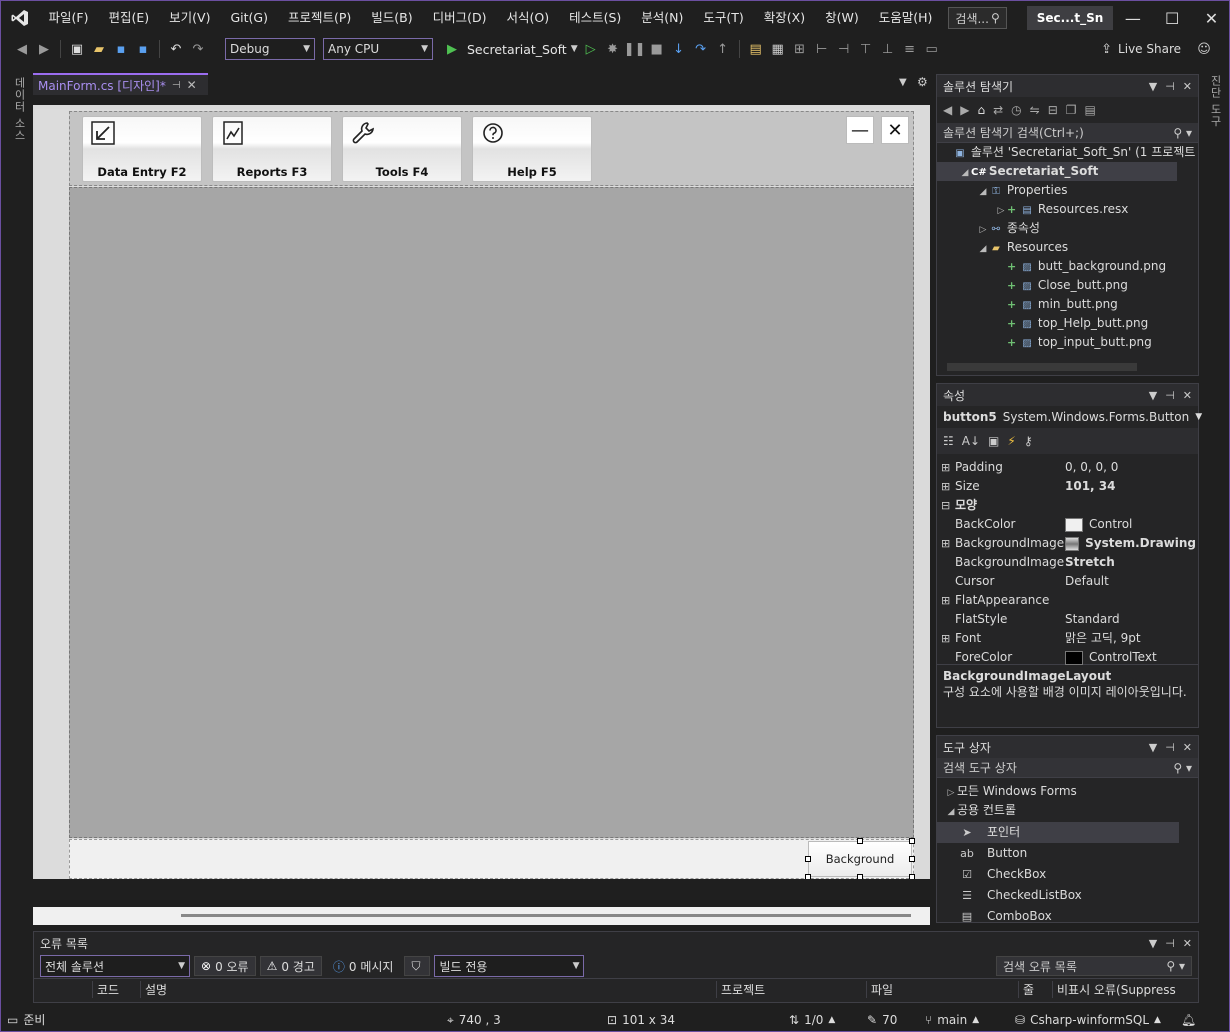 The image size is (1230, 1032). What do you see at coordinates (19, 109) in the screenshot?
I see `data-sources-tab: 데이터 소스` at bounding box center [19, 109].